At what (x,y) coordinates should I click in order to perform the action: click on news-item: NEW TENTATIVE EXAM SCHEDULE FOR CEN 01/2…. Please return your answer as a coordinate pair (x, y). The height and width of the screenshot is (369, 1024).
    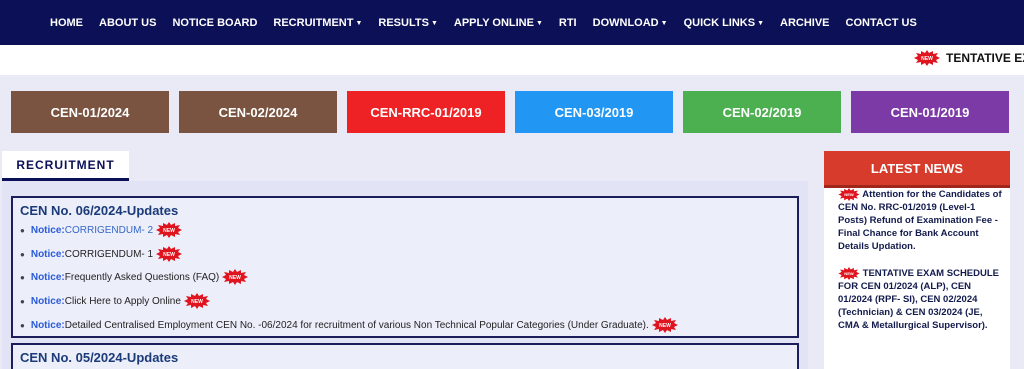
    Looking at the image, I should click on (921, 299).